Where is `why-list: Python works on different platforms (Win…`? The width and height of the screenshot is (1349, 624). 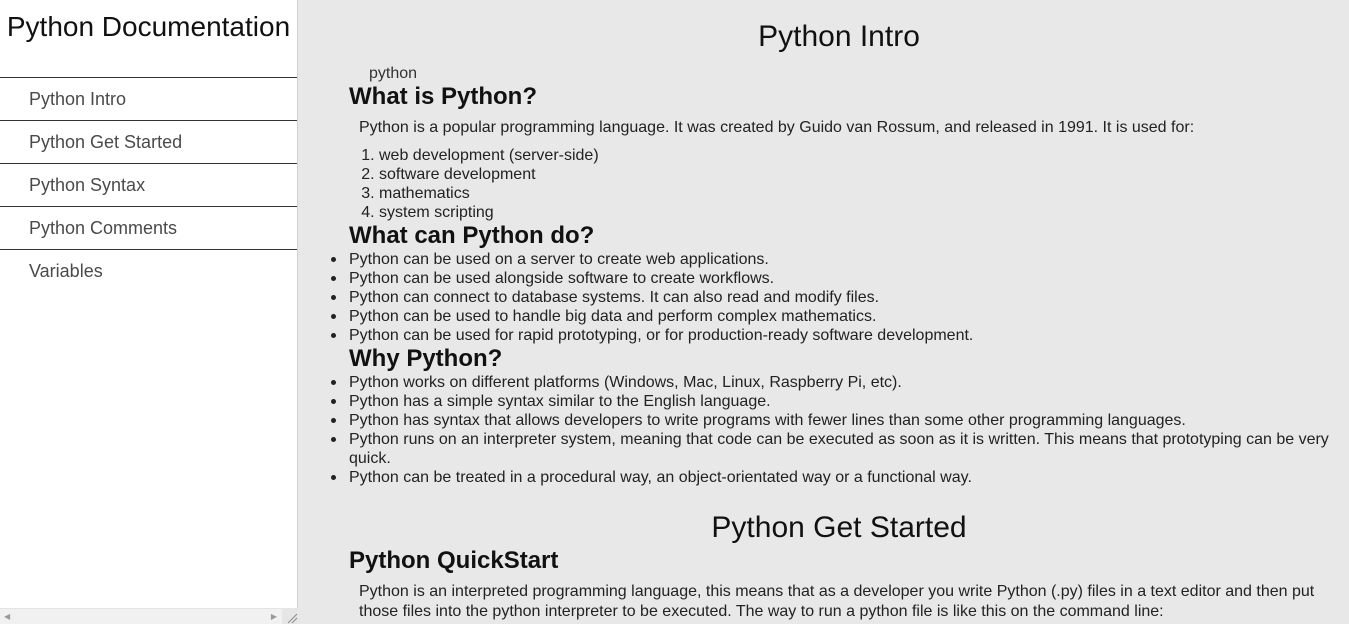
why-list: Python works on different platforms (Win… is located at coordinates (830, 430).